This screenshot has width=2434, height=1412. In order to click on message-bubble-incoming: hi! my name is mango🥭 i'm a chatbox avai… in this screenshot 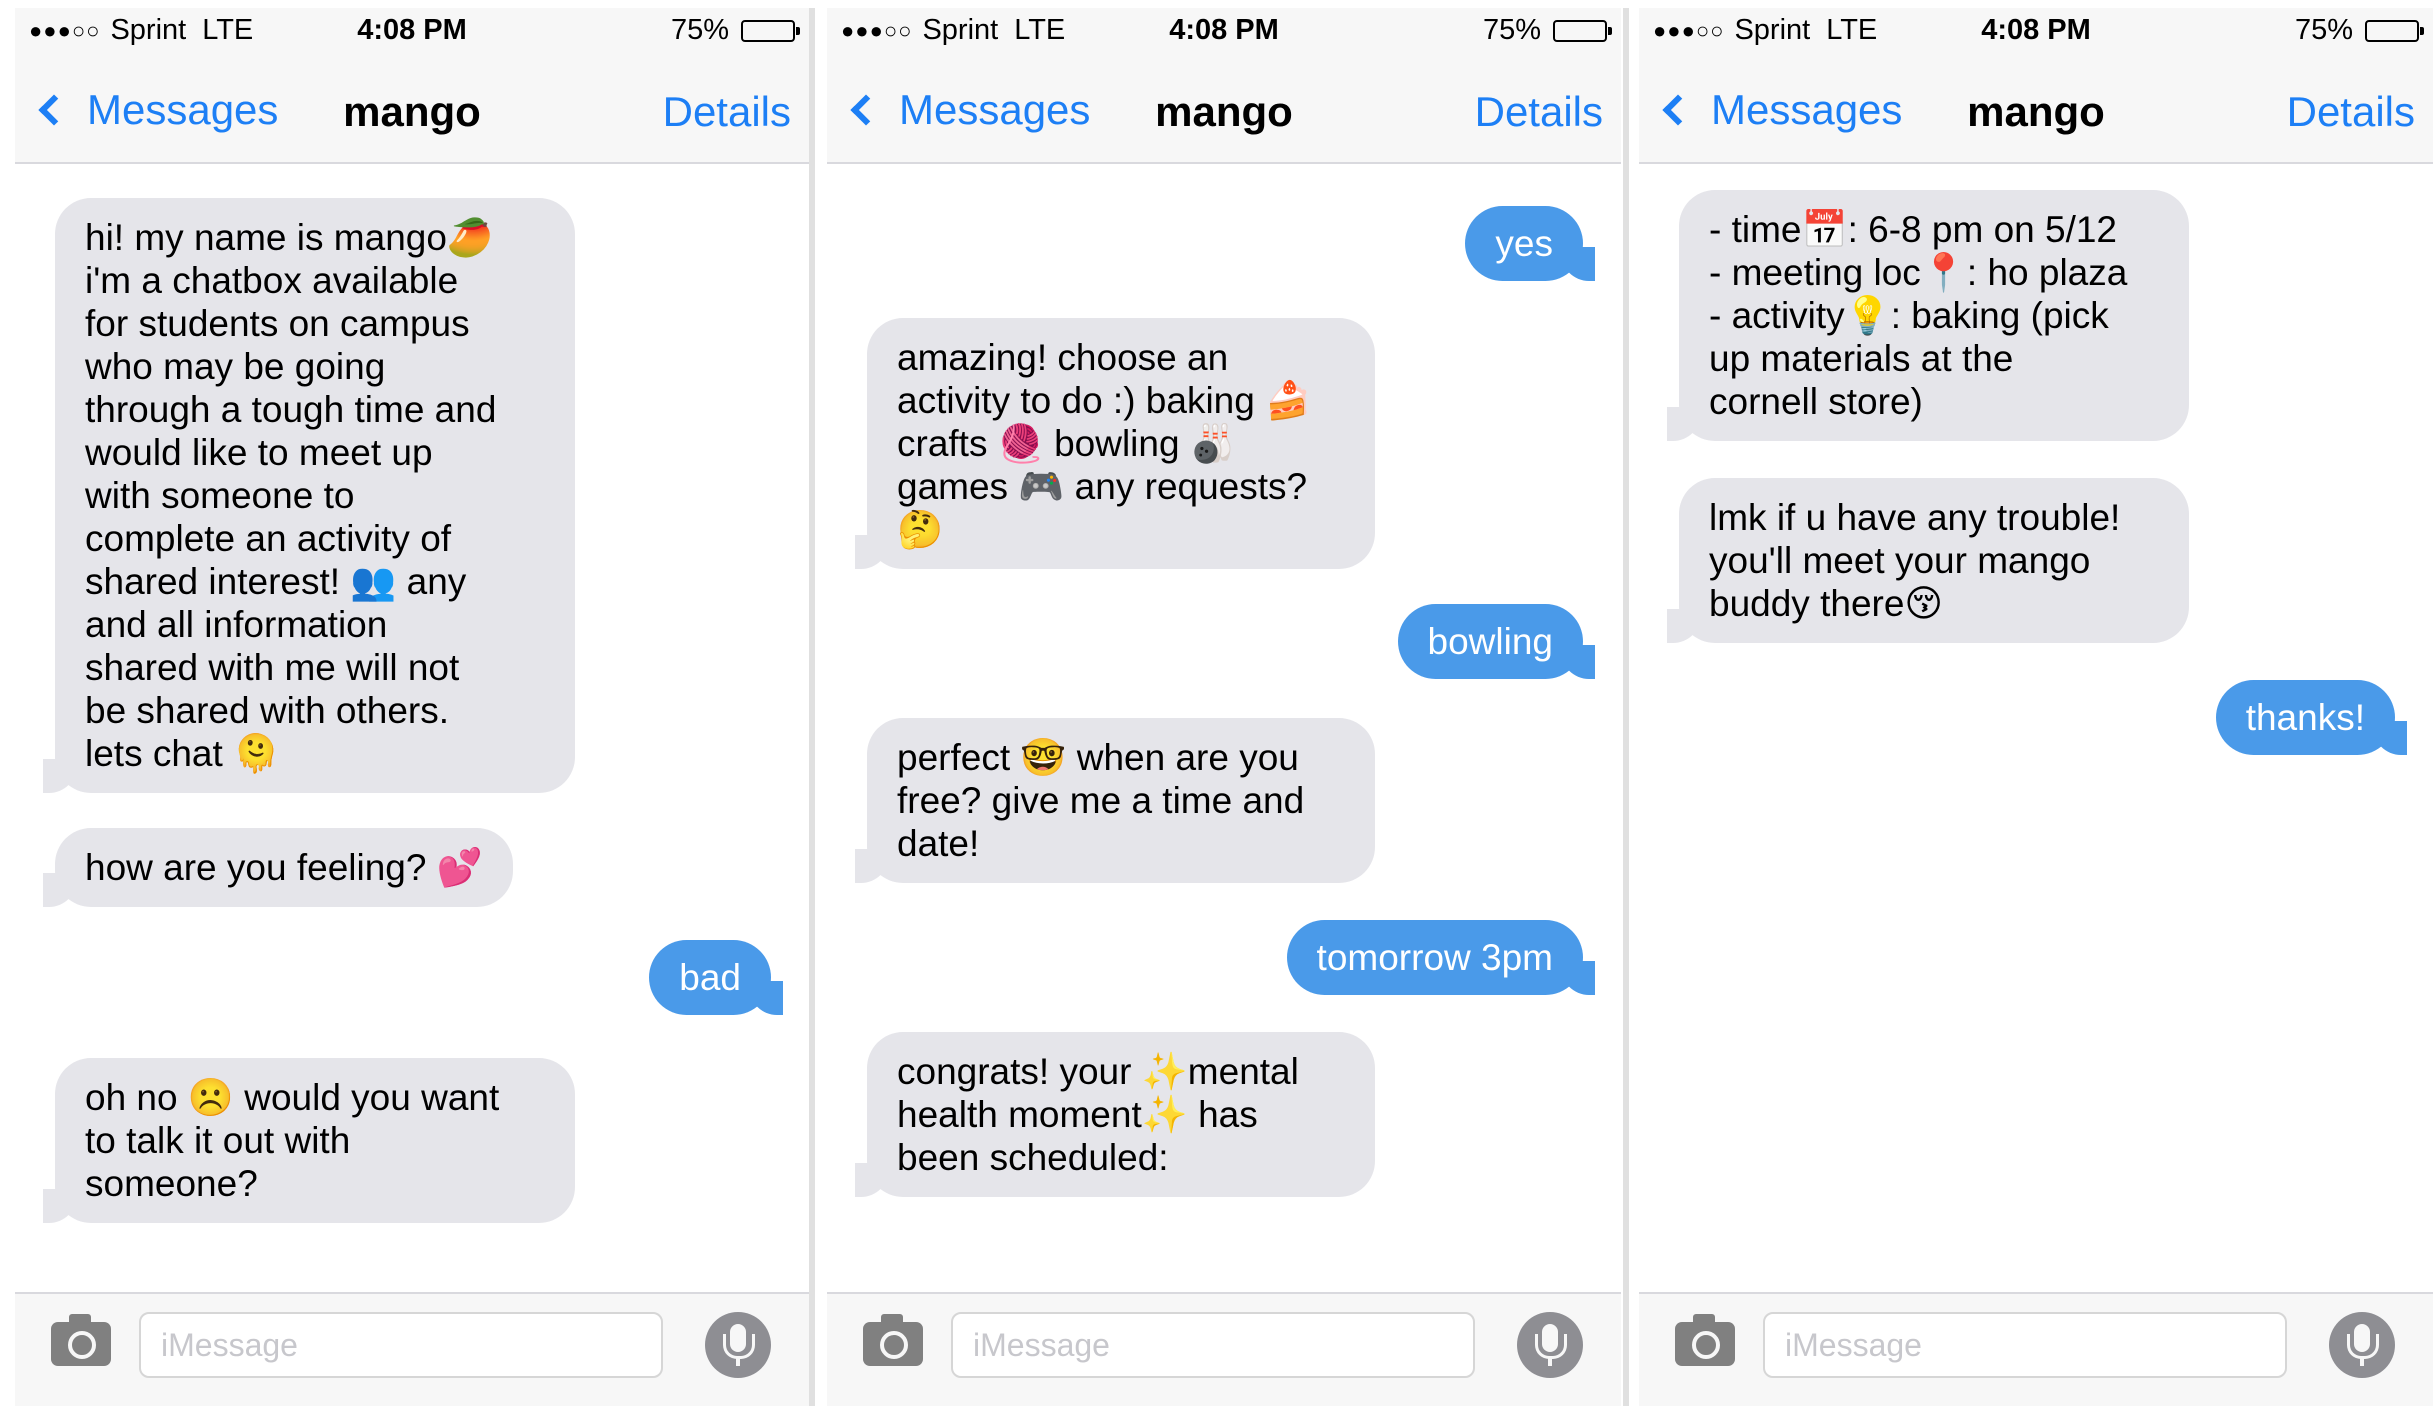, I will do `click(309, 495)`.